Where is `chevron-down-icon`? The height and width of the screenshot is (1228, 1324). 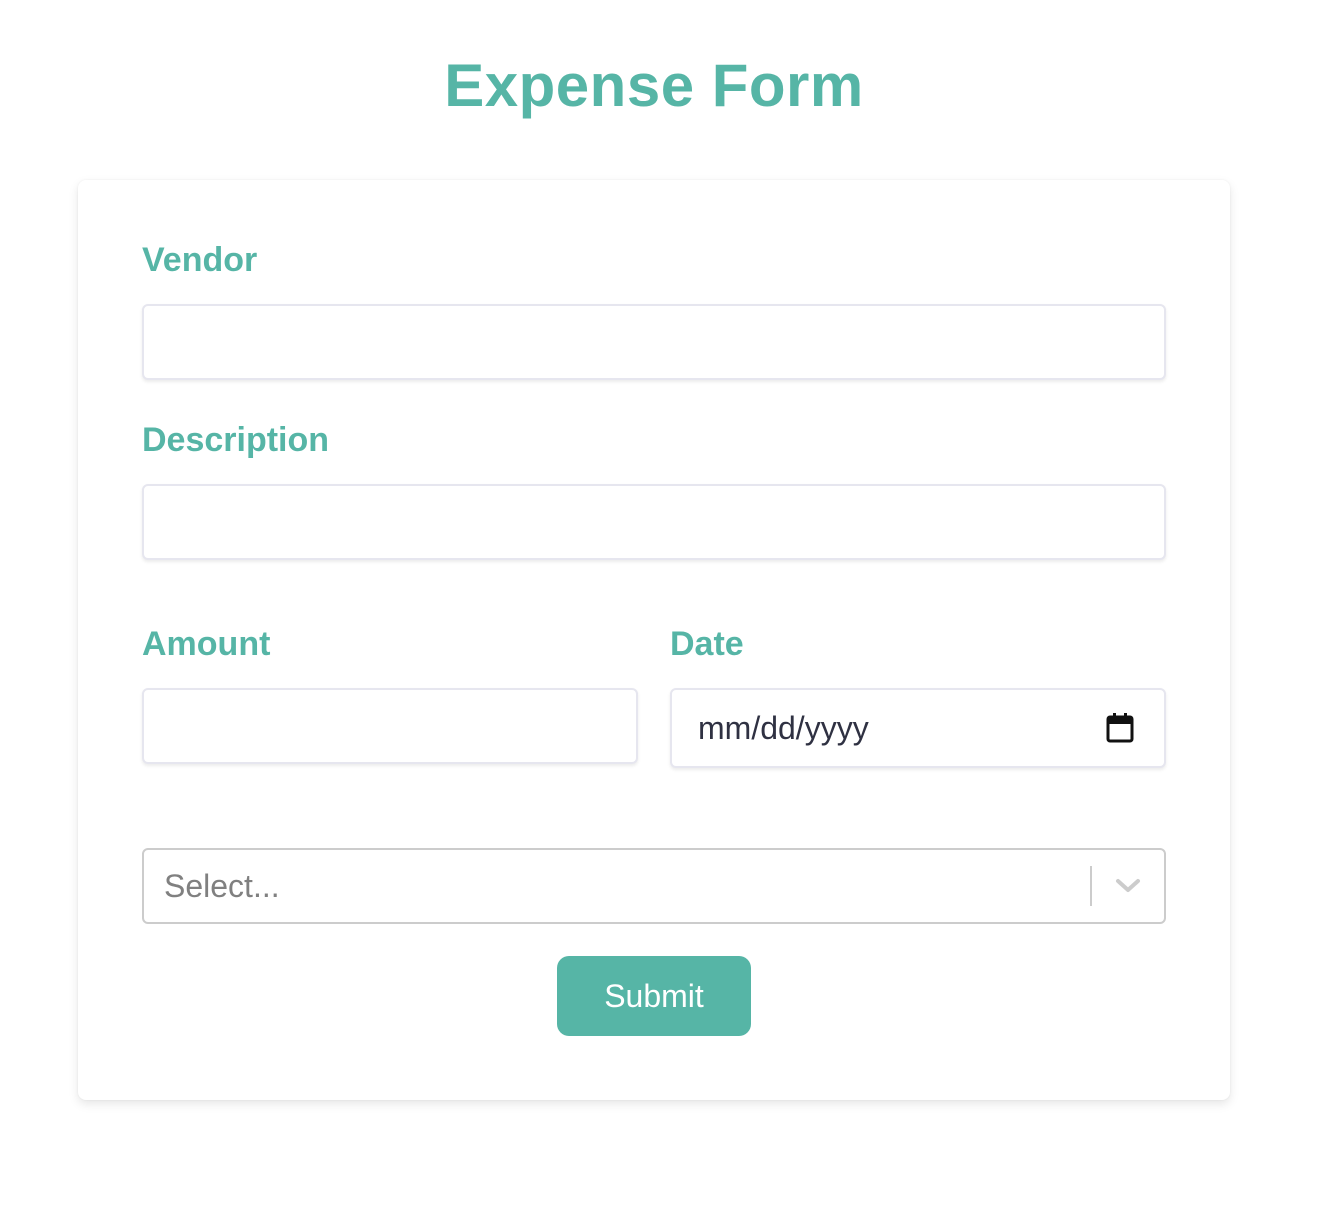 chevron-down-icon is located at coordinates (1128, 886).